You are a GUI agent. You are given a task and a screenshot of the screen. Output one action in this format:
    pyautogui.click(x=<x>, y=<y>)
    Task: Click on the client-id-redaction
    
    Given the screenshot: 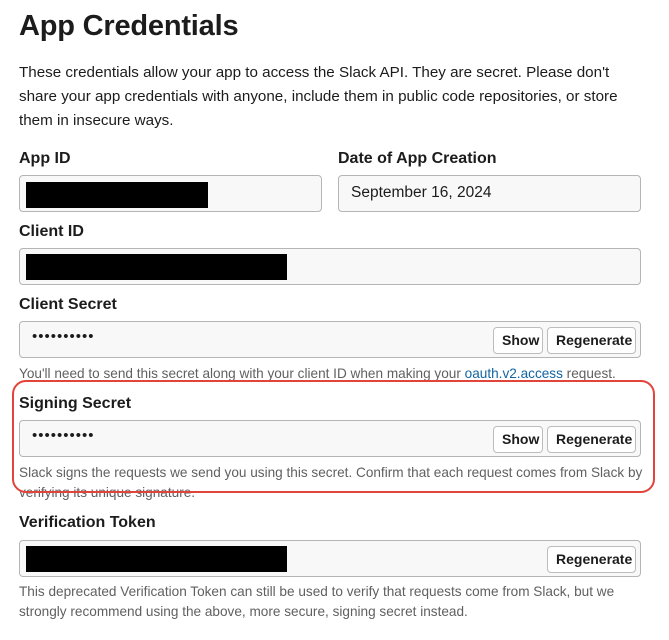 What is the action you would take?
    pyautogui.click(x=156, y=267)
    